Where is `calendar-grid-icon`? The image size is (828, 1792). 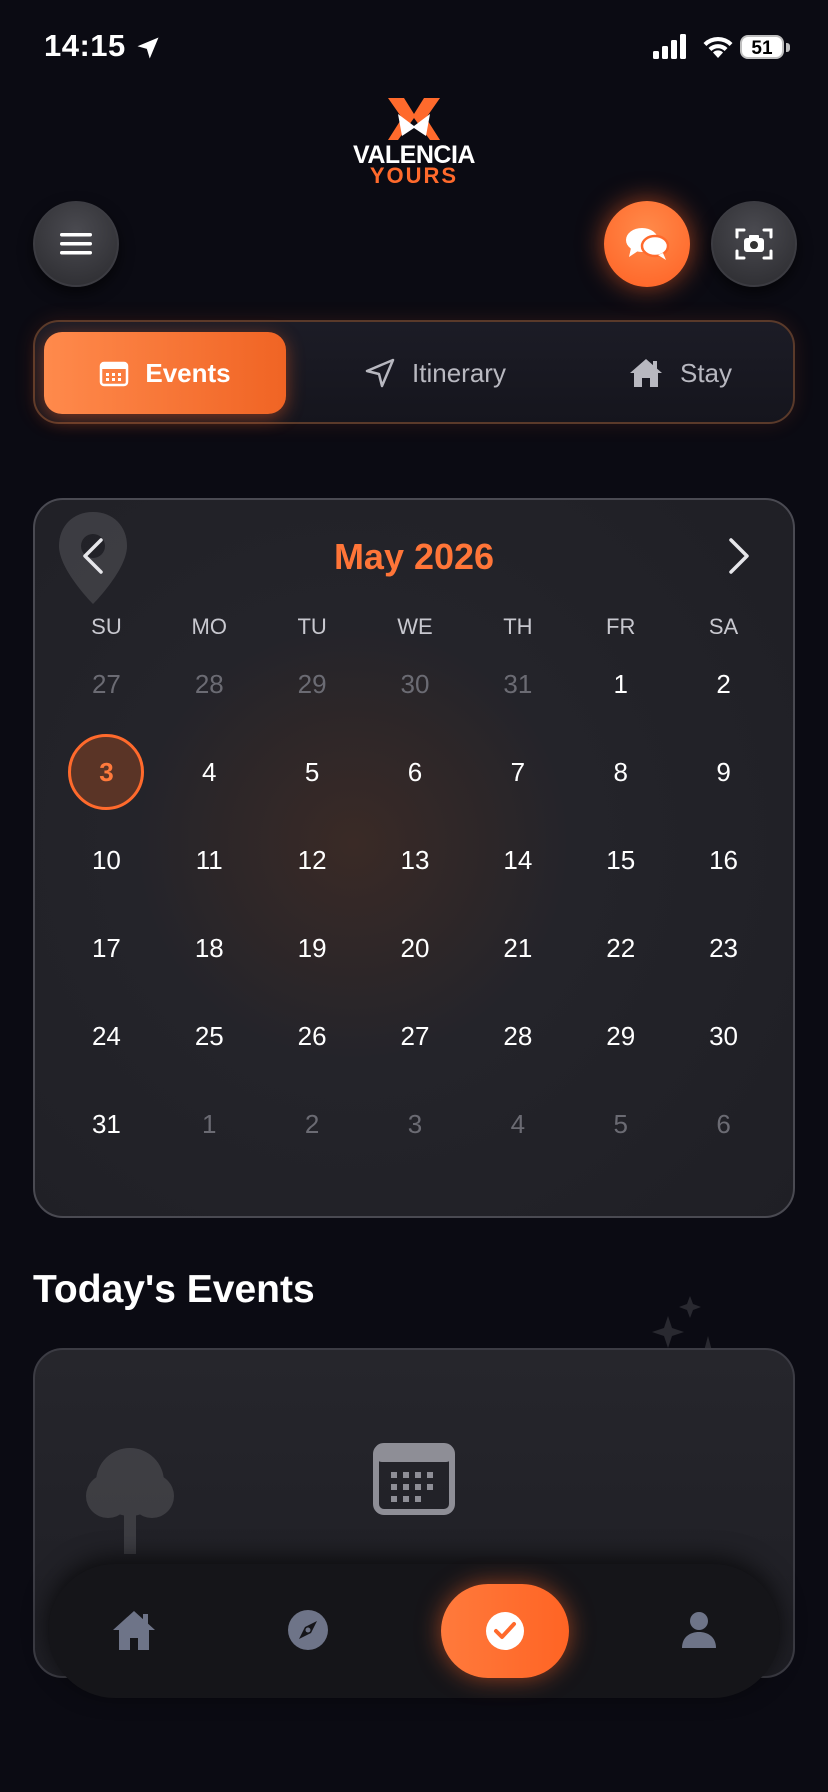 calendar-grid-icon is located at coordinates (414, 1479).